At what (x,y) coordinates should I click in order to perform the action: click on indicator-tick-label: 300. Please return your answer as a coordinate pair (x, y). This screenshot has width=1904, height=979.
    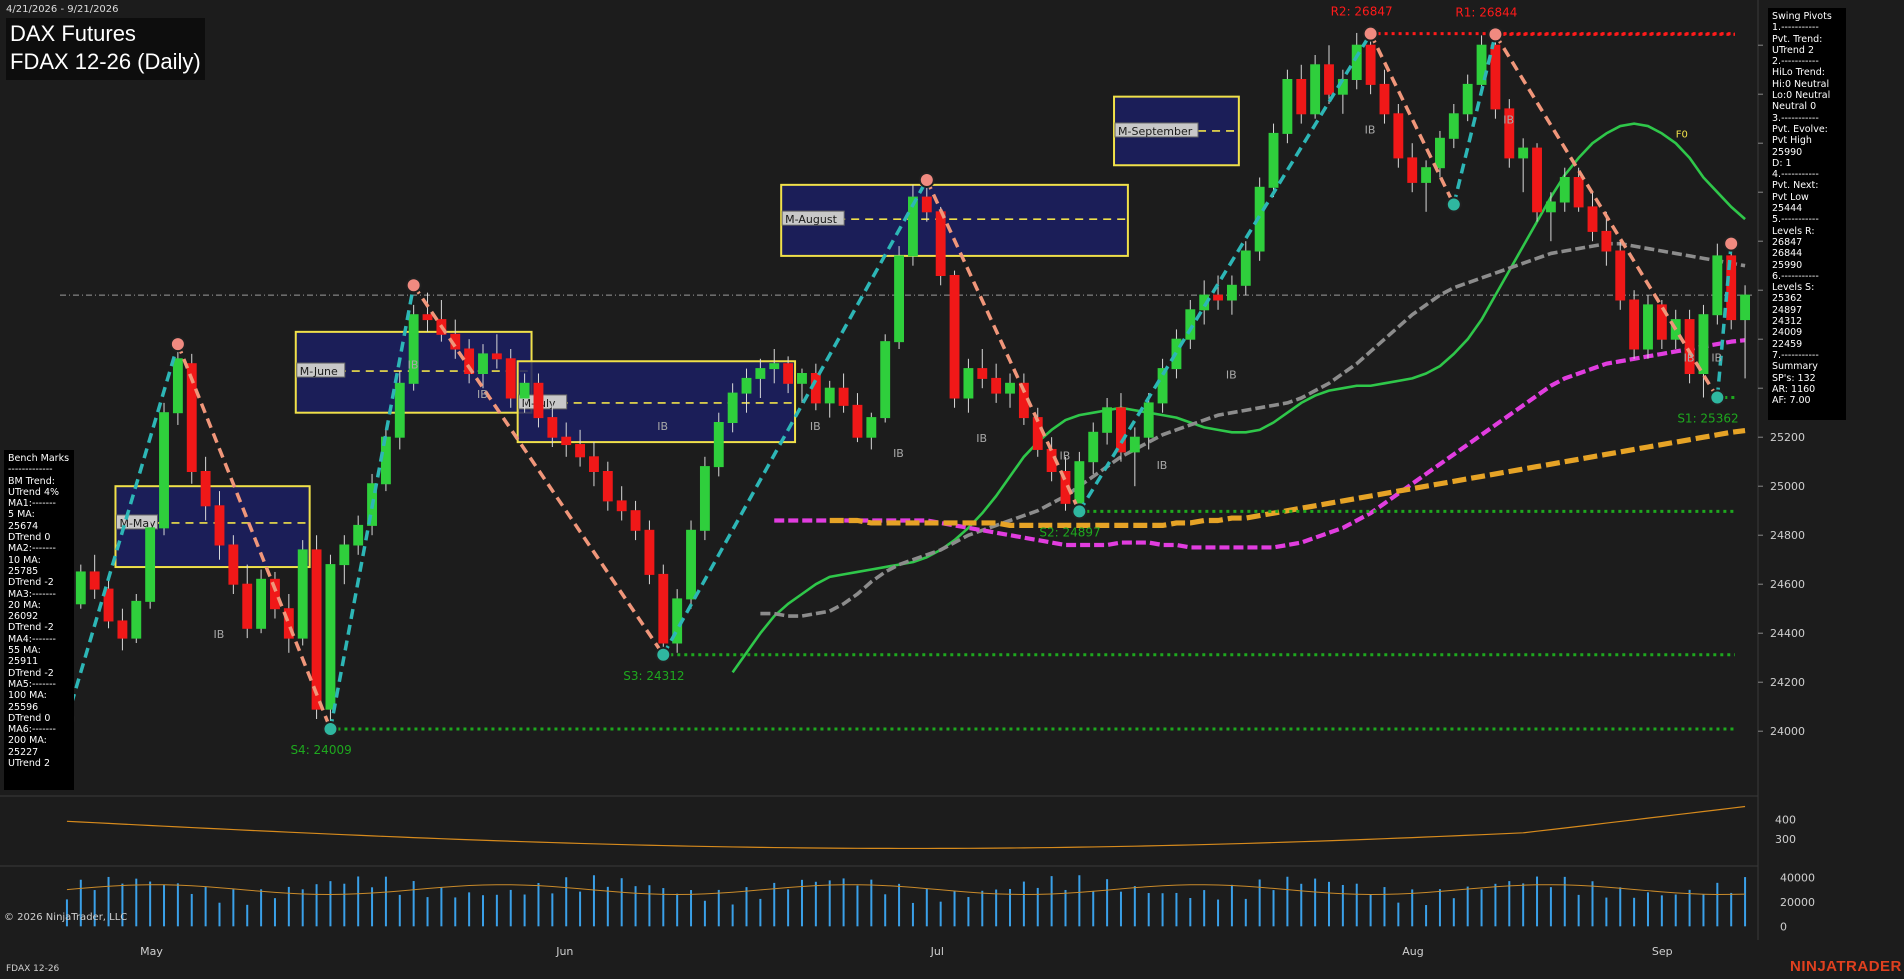
    Looking at the image, I should click on (1785, 839).